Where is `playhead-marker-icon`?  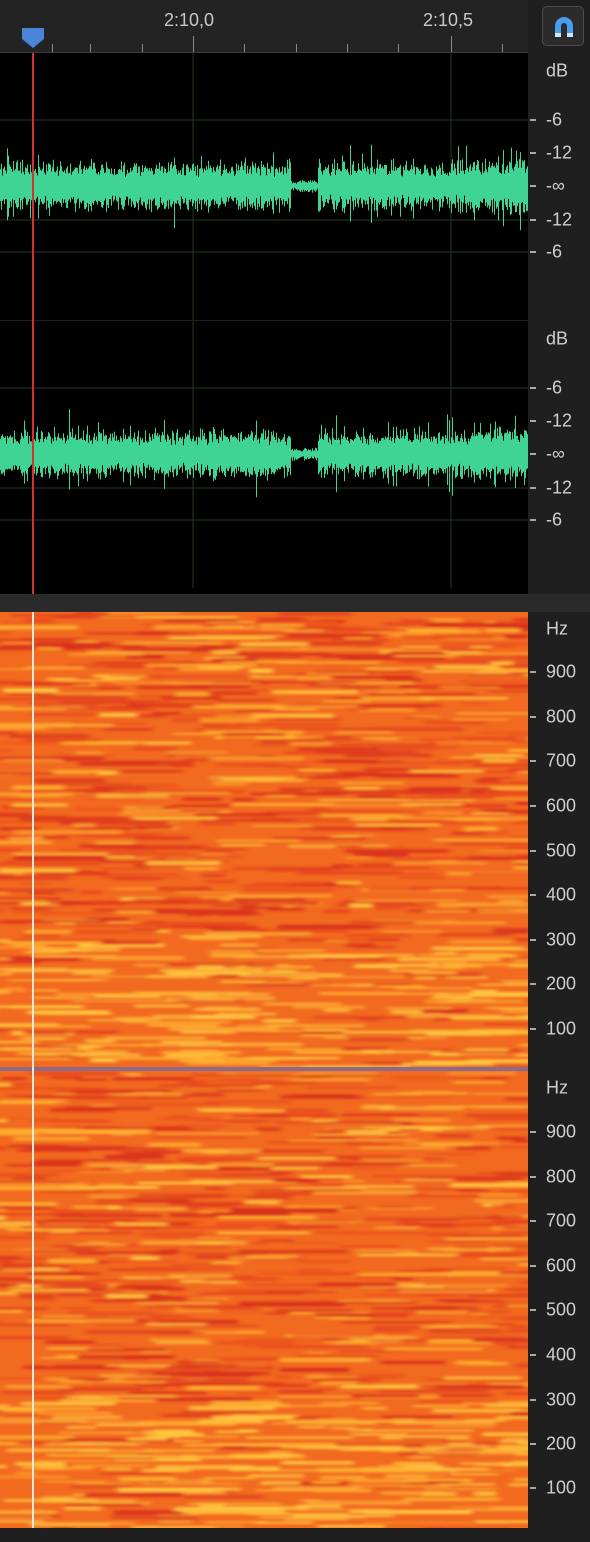
playhead-marker-icon is located at coordinates (33, 38).